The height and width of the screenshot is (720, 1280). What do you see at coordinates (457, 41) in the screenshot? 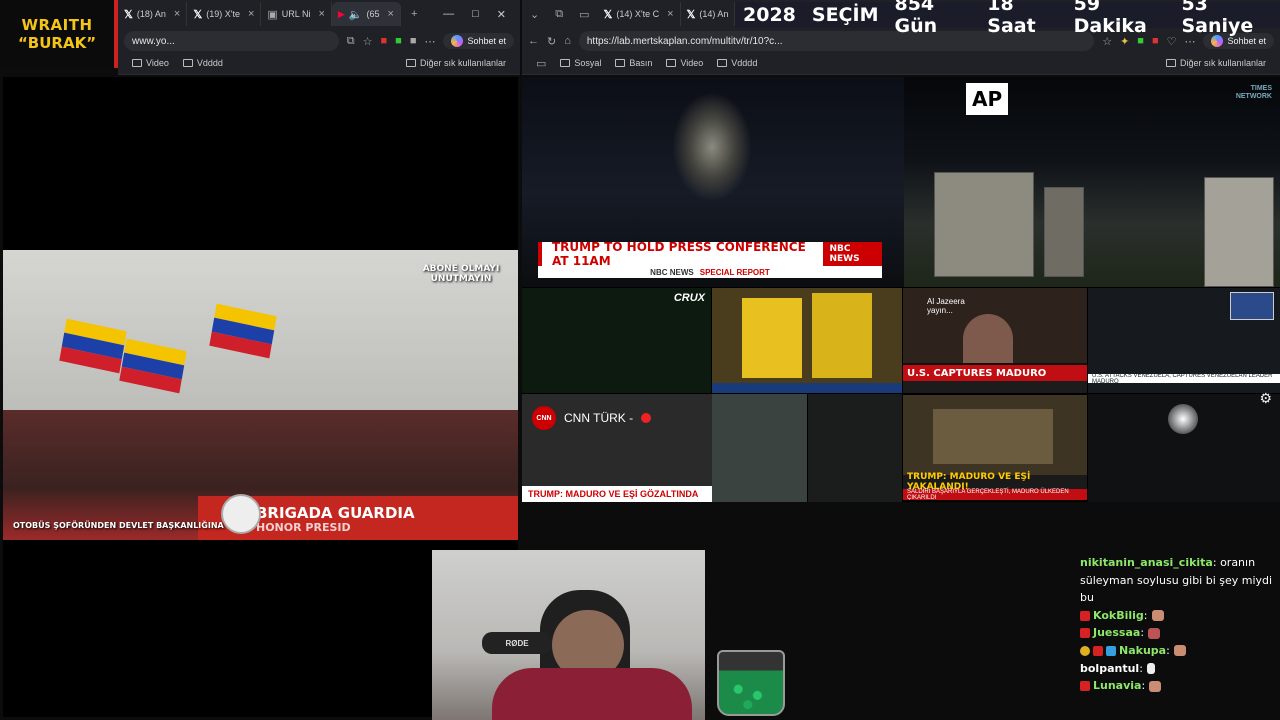
I see `copilot-icon` at bounding box center [457, 41].